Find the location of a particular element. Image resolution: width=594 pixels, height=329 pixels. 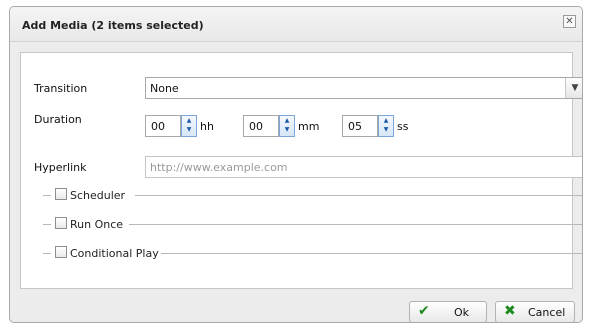

conditional-play-section: Conditional Play is located at coordinates (312, 253).